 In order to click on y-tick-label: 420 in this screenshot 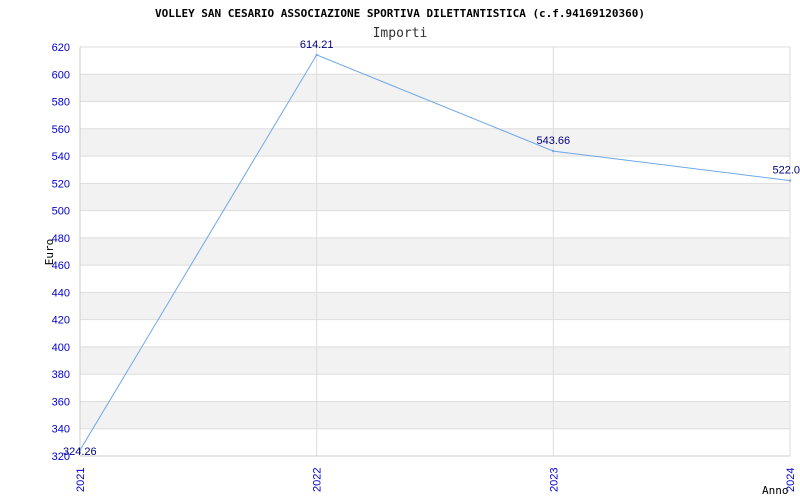, I will do `click(61, 321)`.